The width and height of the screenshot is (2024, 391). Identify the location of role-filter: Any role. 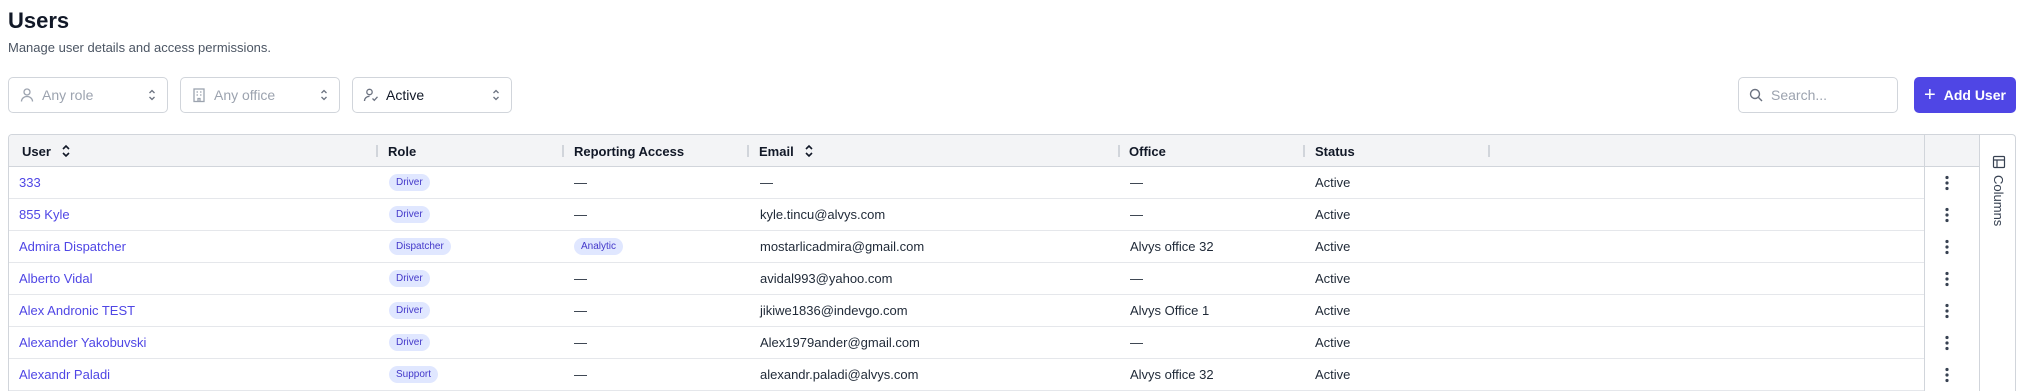
(88, 95).